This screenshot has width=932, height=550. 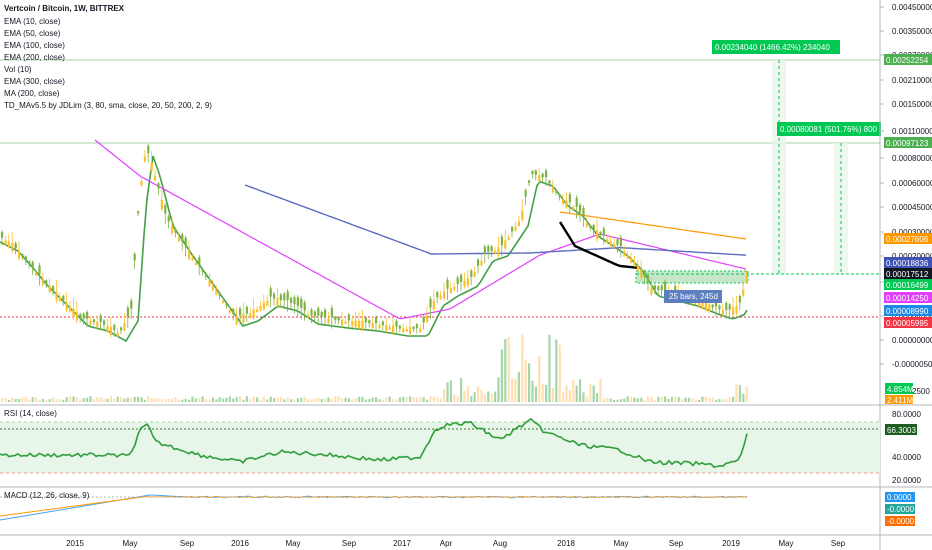 I want to click on legend-ema50: EMA (50, close), so click(x=32, y=34).